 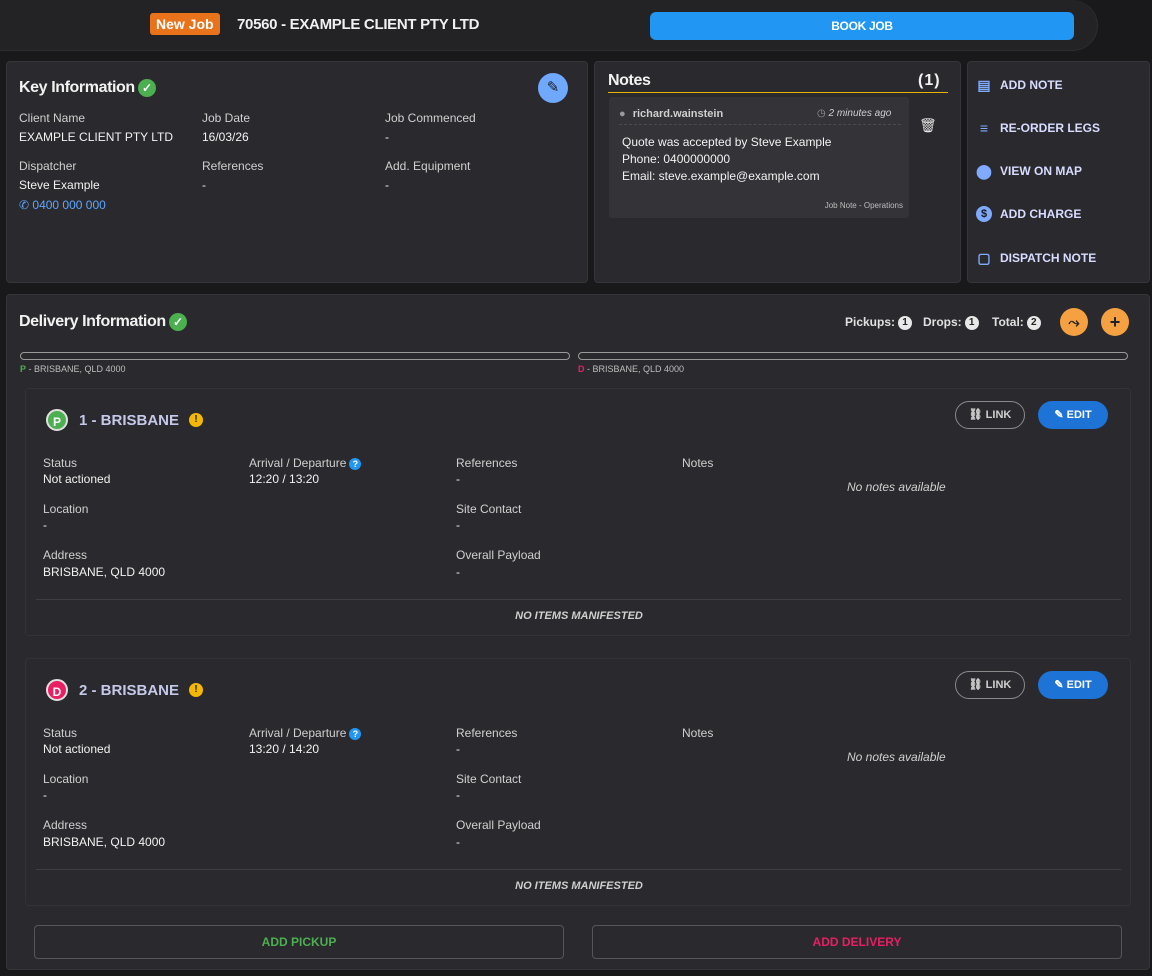 What do you see at coordinates (147, 88) in the screenshot?
I see `check-icon: ✓` at bounding box center [147, 88].